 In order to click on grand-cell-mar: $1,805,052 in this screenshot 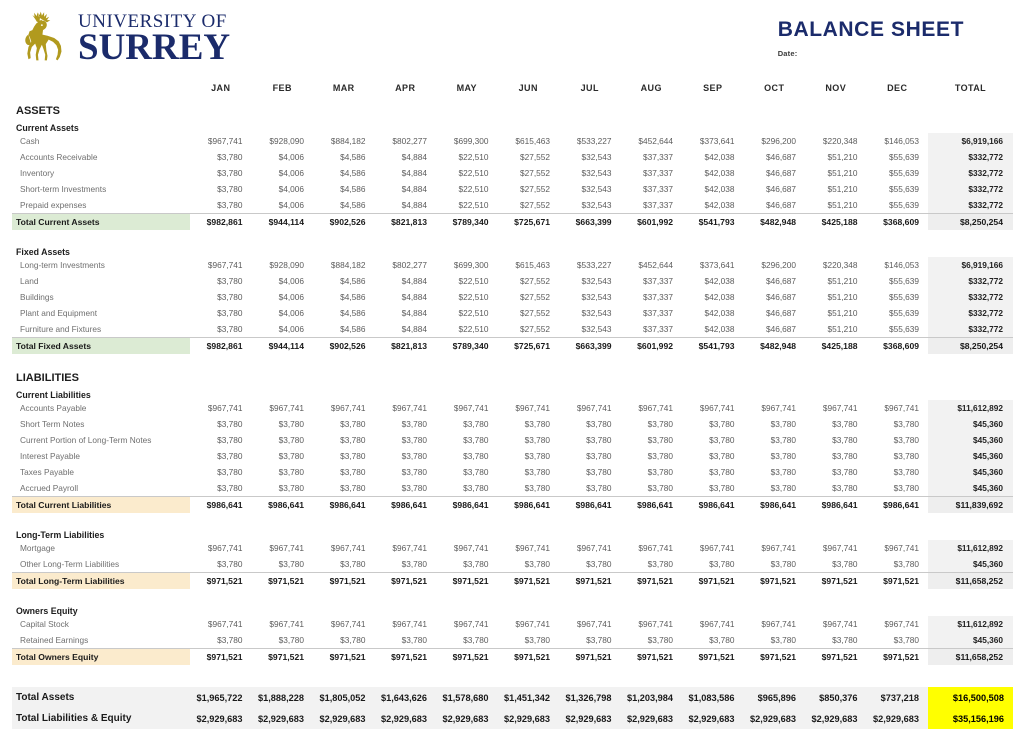, I will do `click(344, 697)`.